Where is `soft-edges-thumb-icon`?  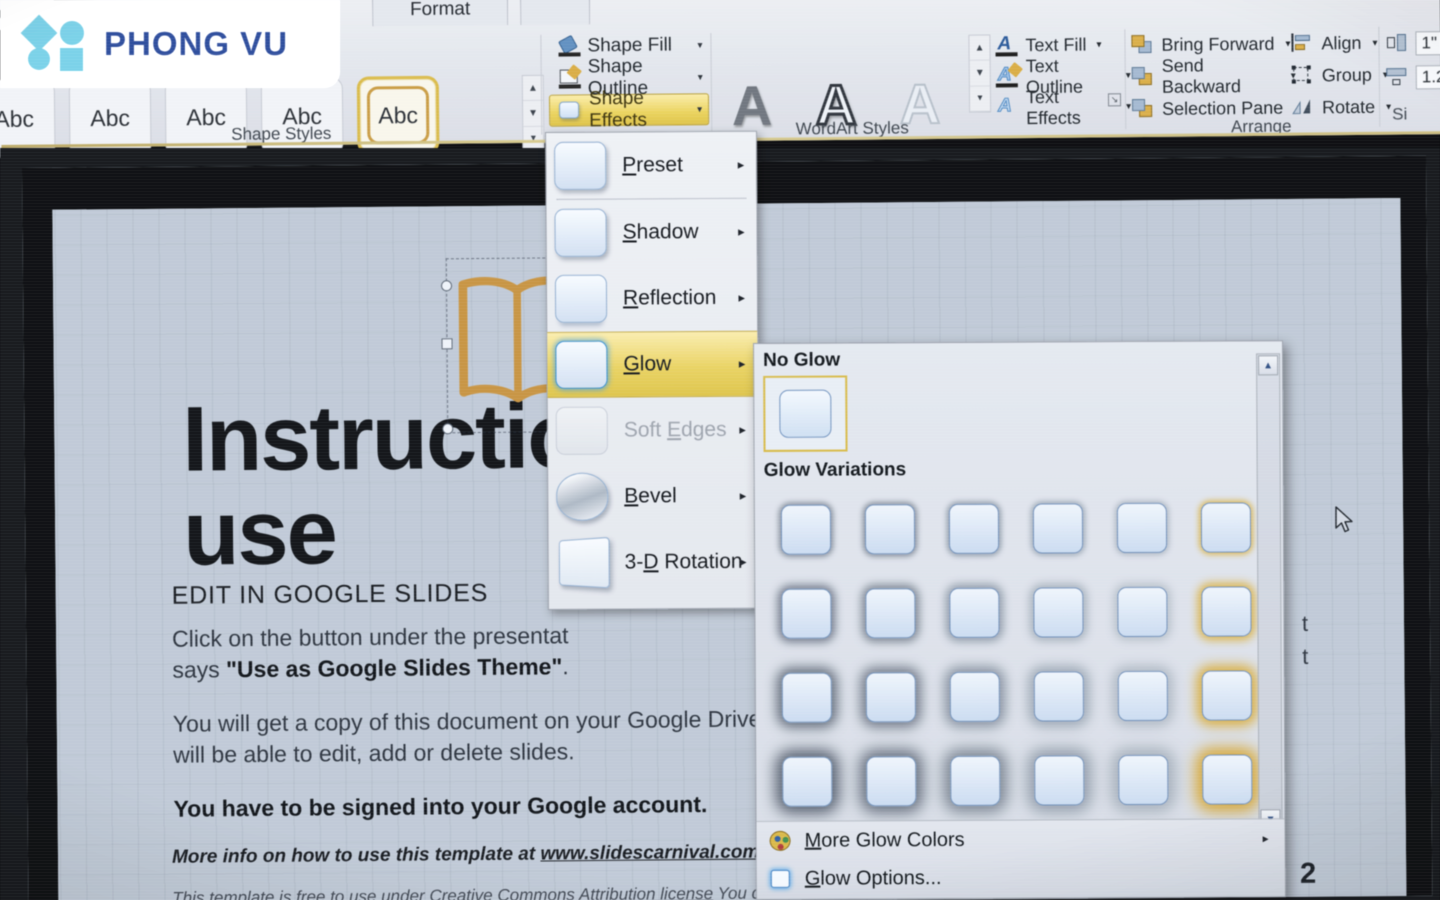 soft-edges-thumb-icon is located at coordinates (581, 430).